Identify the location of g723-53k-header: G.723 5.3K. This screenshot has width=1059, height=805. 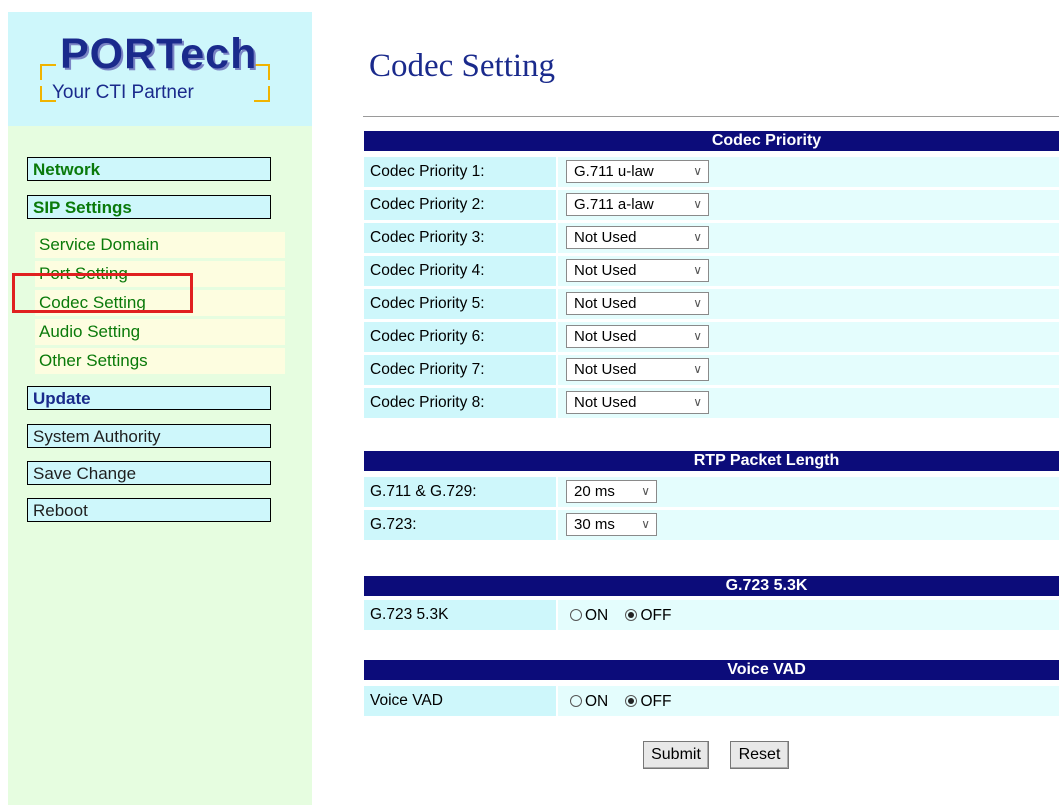
(711, 586).